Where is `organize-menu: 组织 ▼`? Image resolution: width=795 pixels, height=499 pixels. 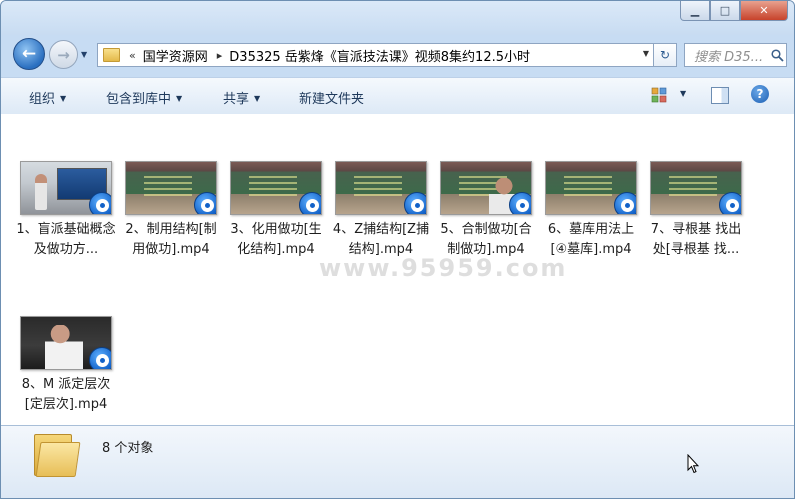 organize-menu: 组织 ▼ is located at coordinates (47, 97).